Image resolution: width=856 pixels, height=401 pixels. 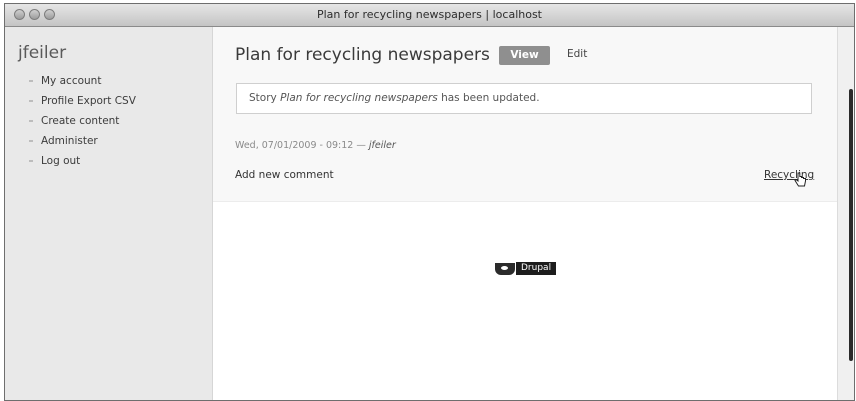 What do you see at coordinates (382, 145) in the screenshot?
I see `submitted-author-link: jfeiler` at bounding box center [382, 145].